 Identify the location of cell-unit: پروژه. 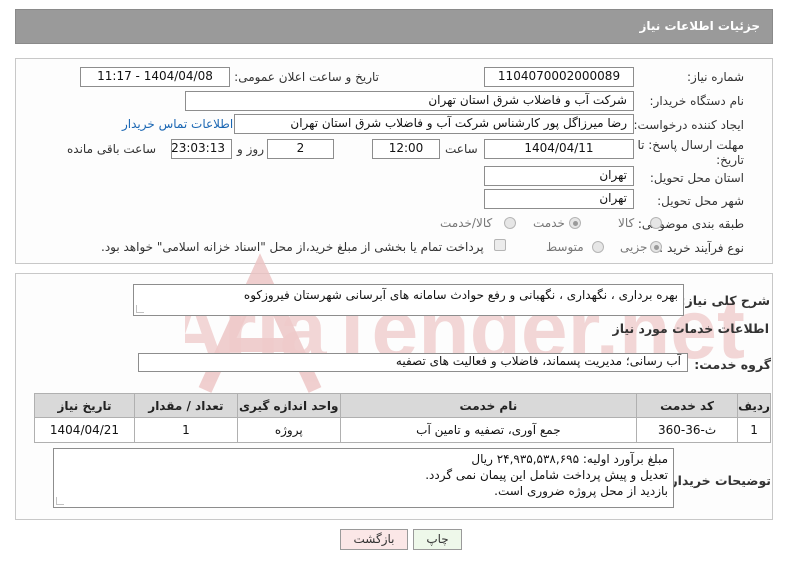
(288, 430).